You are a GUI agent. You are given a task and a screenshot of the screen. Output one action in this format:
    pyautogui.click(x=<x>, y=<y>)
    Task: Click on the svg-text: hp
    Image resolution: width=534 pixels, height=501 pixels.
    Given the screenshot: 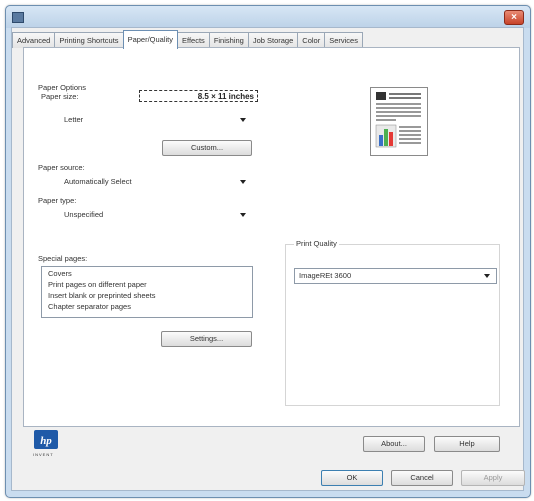 What is the action you would take?
    pyautogui.click(x=46, y=441)
    